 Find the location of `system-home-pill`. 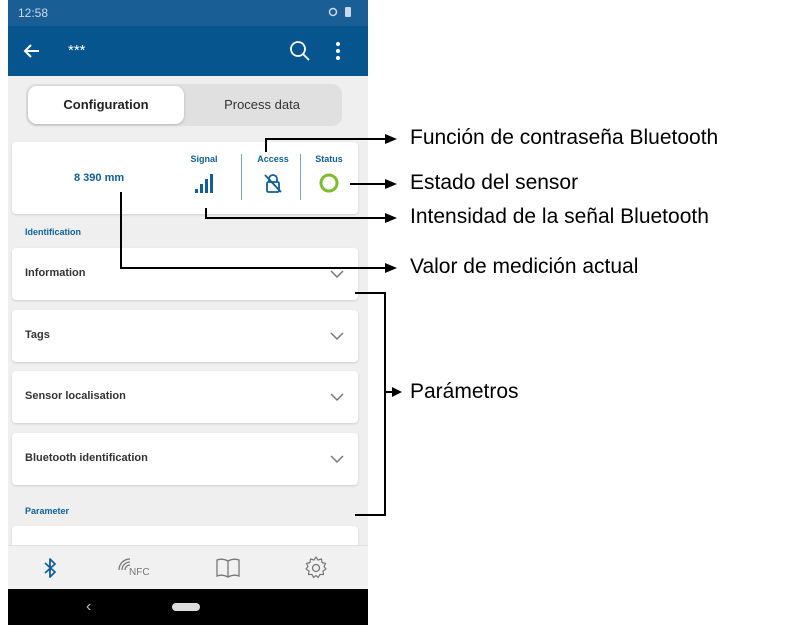

system-home-pill is located at coordinates (186, 607).